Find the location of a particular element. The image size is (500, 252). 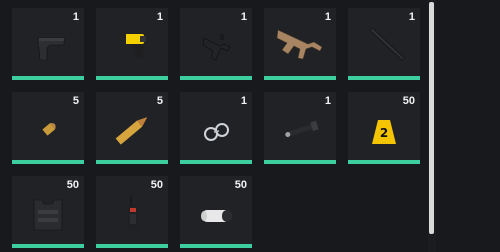

slot-baton: 1 is located at coordinates (384, 44).